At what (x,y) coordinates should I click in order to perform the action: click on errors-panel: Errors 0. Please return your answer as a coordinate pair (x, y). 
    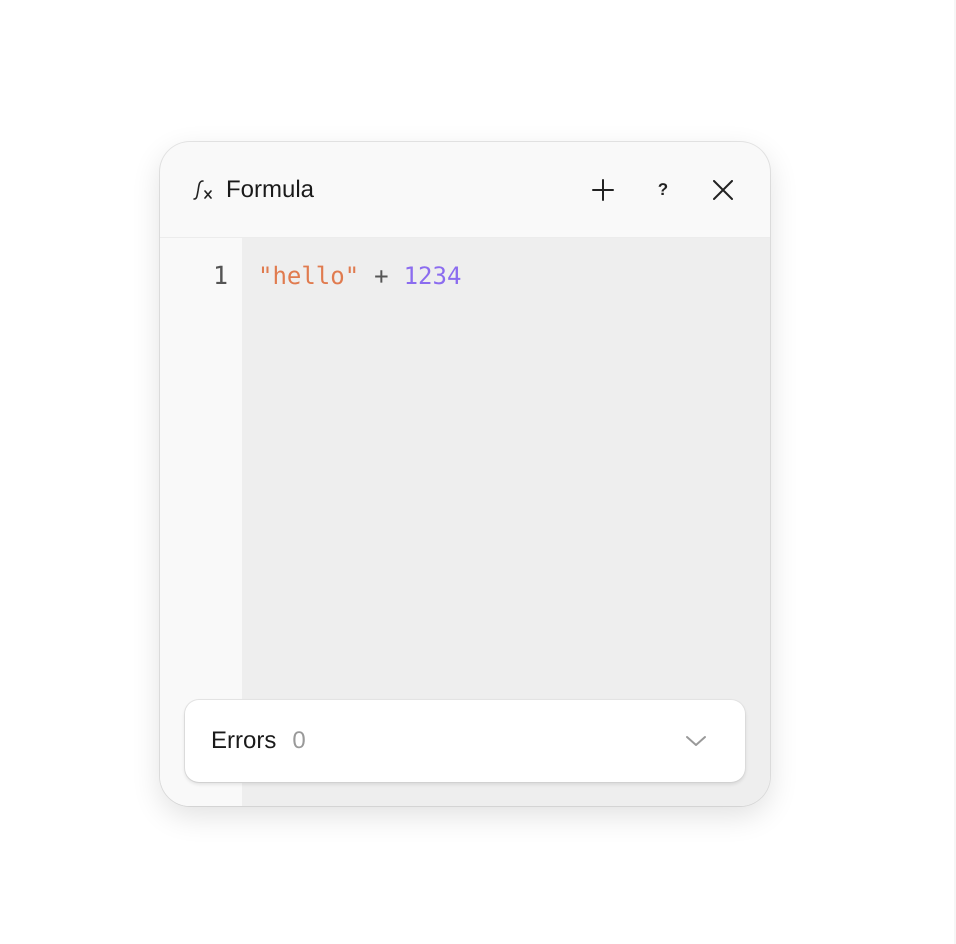
    Looking at the image, I should click on (465, 741).